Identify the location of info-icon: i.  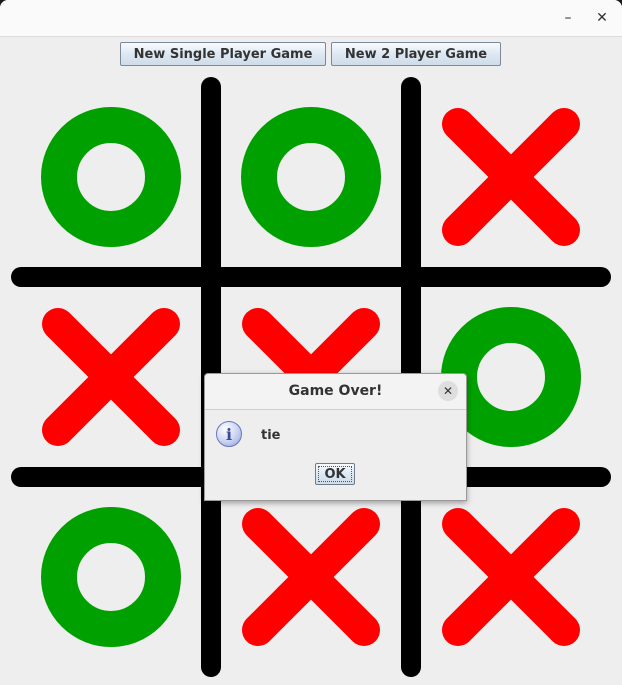
(229, 434).